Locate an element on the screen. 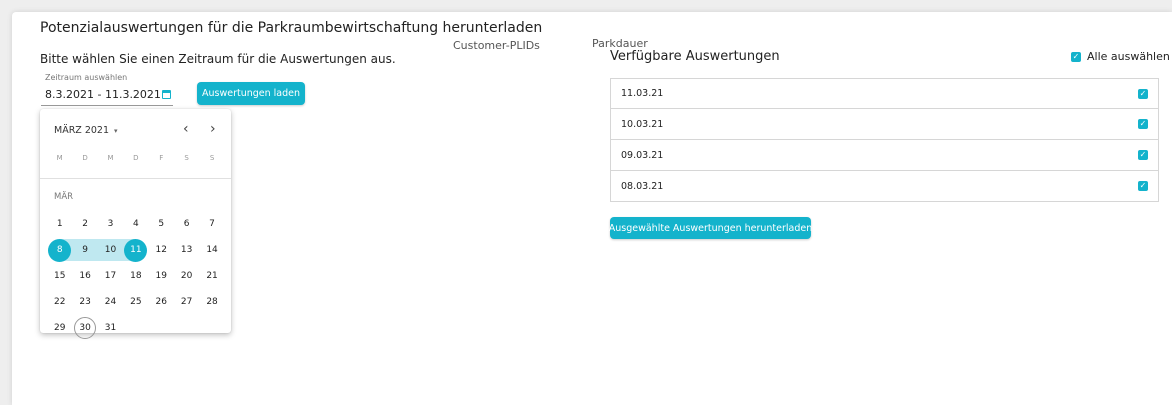  calendar-day: 2 is located at coordinates (84, 224).